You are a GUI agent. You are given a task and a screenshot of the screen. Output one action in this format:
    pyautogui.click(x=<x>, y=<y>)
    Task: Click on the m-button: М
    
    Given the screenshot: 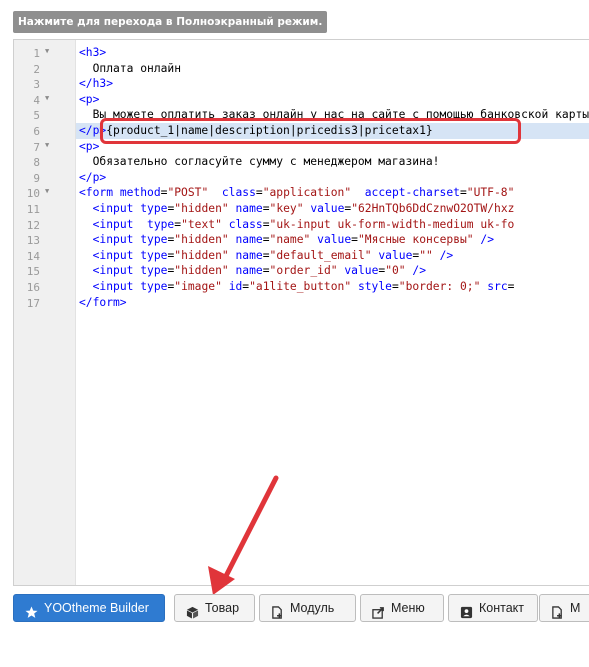 What is the action you would take?
    pyautogui.click(x=564, y=608)
    